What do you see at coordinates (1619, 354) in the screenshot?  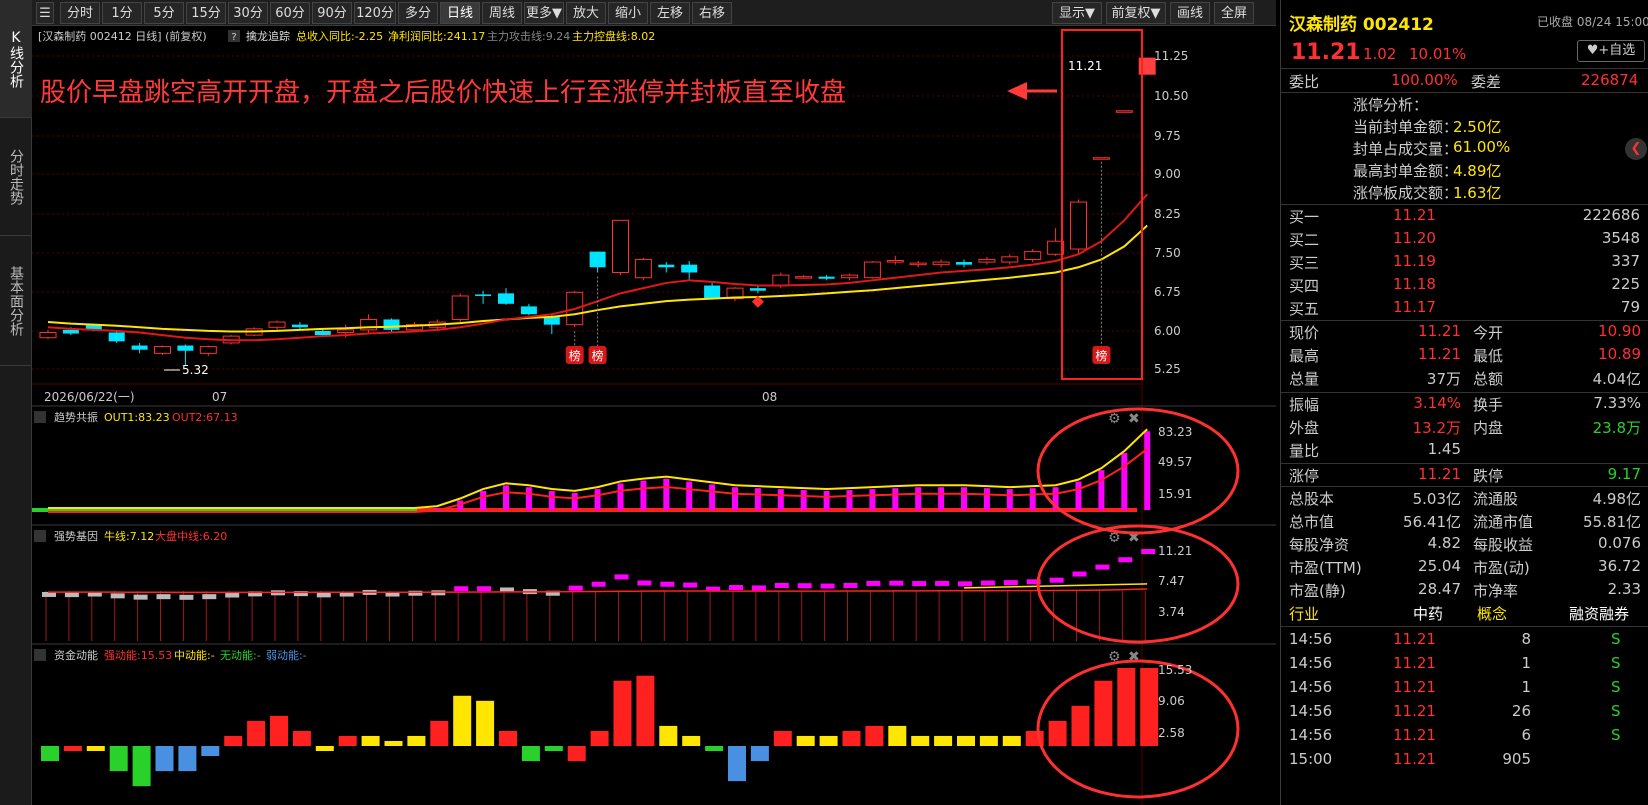 I see `stats1-value2: 10.89` at bounding box center [1619, 354].